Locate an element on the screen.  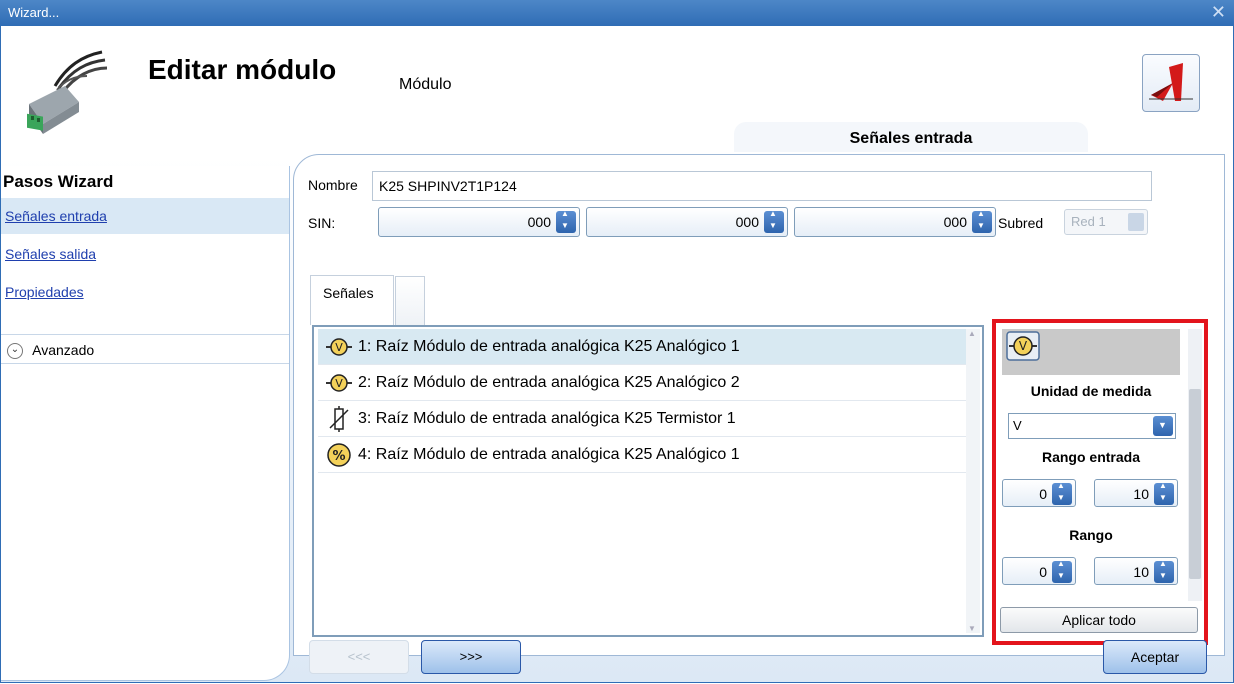
properties-header: V is located at coordinates (1091, 352).